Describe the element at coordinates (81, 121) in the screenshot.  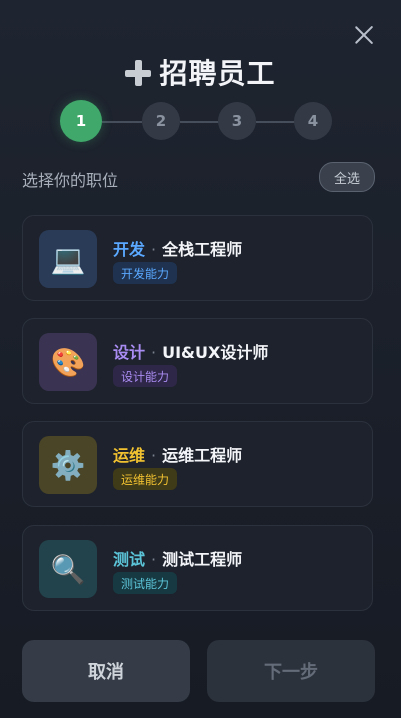
I see `step-1: 1` at that location.